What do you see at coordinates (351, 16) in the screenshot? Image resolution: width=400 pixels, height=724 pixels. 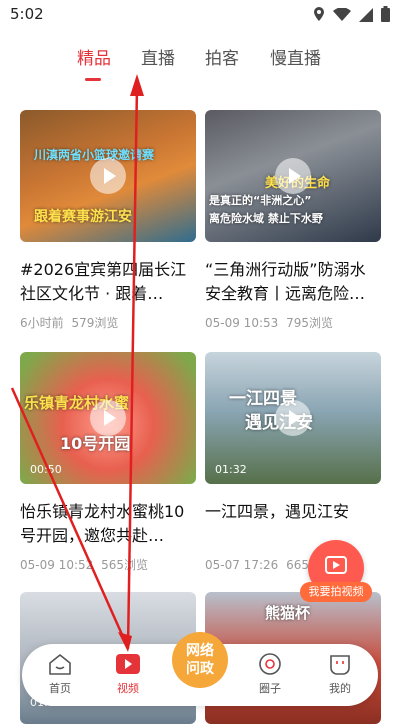 I see `status-icons` at bounding box center [351, 16].